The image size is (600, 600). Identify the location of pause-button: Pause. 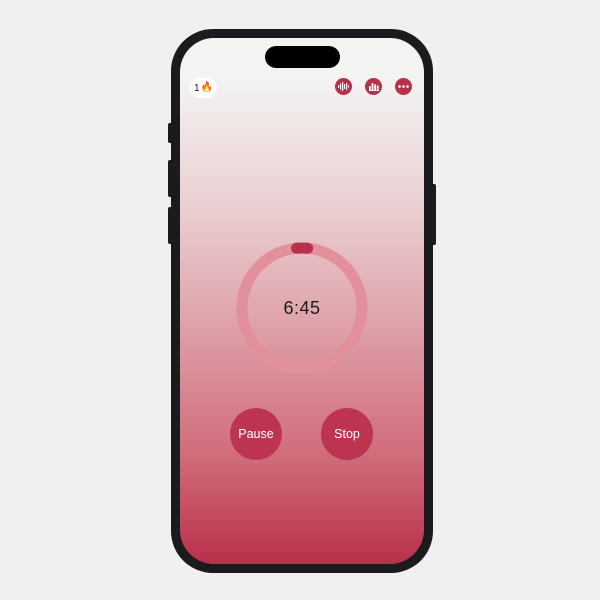
(256, 434).